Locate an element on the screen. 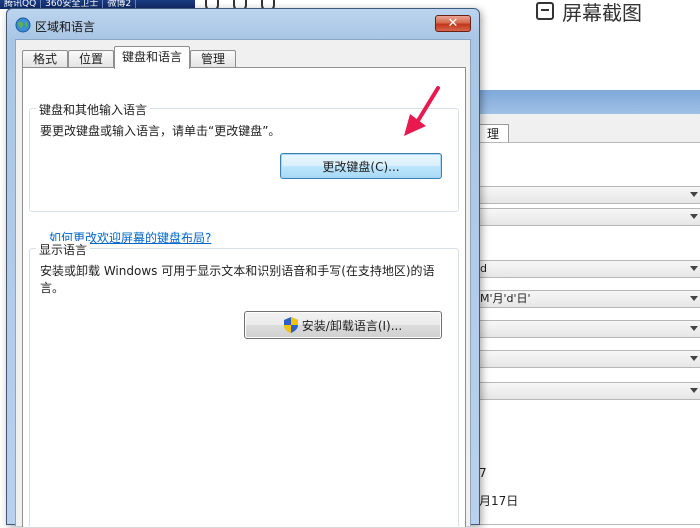  tab-keyboards-languages: 键盘和语言 is located at coordinates (152, 57).